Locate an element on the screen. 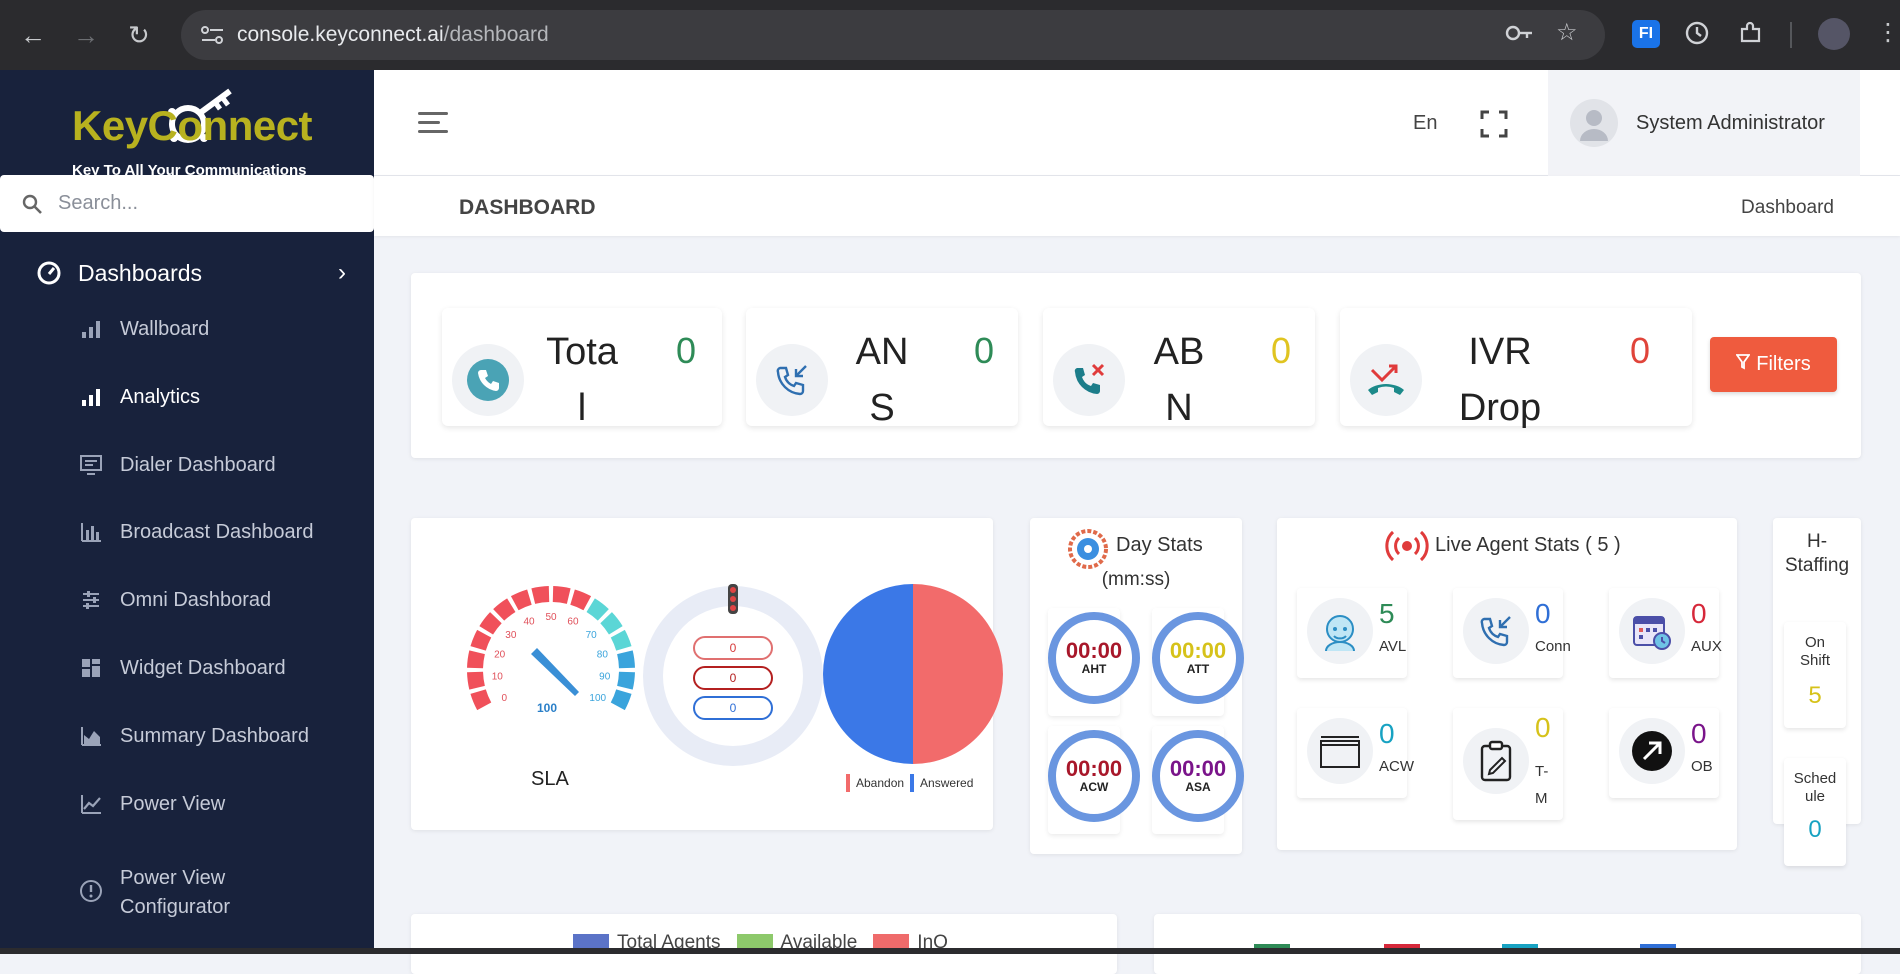 The width and height of the screenshot is (1900, 974). hamburger-menu-icon is located at coordinates (433, 124).